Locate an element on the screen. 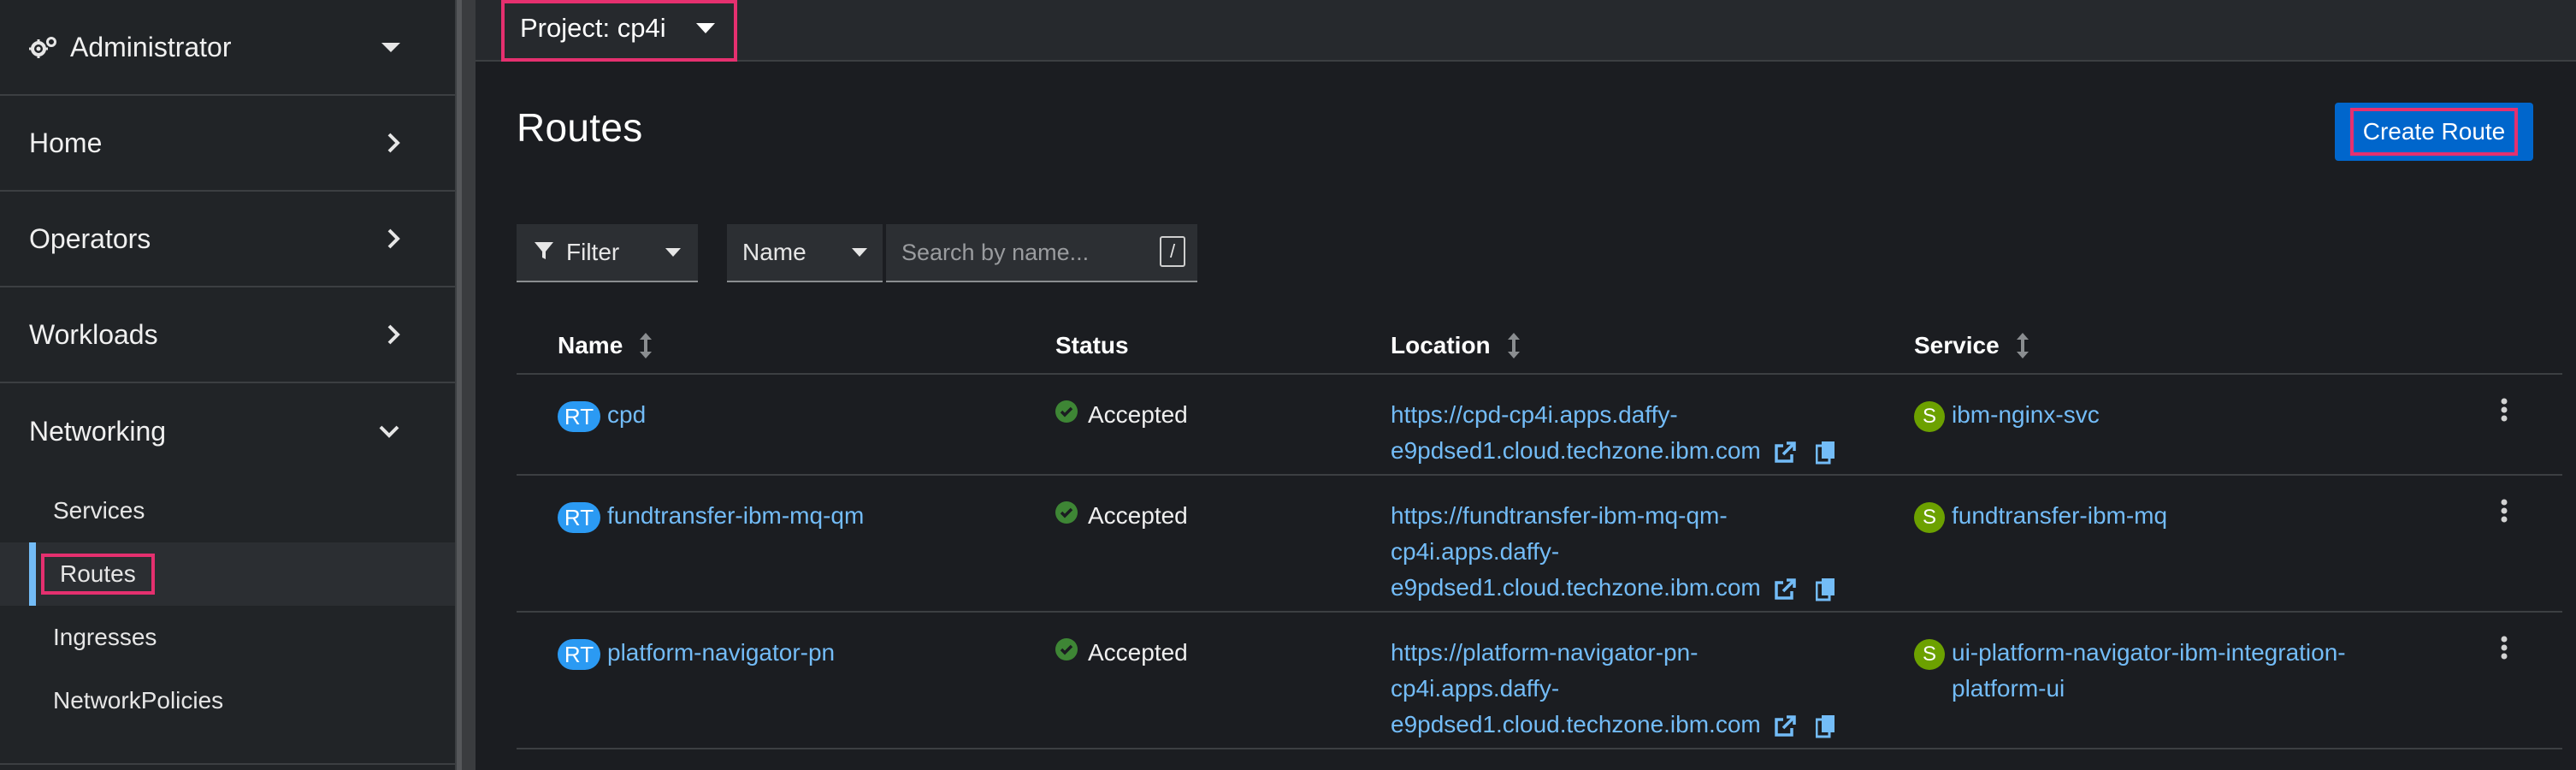 Image resolution: width=2576 pixels, height=770 pixels. filter-toolbar: Filter Name / is located at coordinates (857, 253).